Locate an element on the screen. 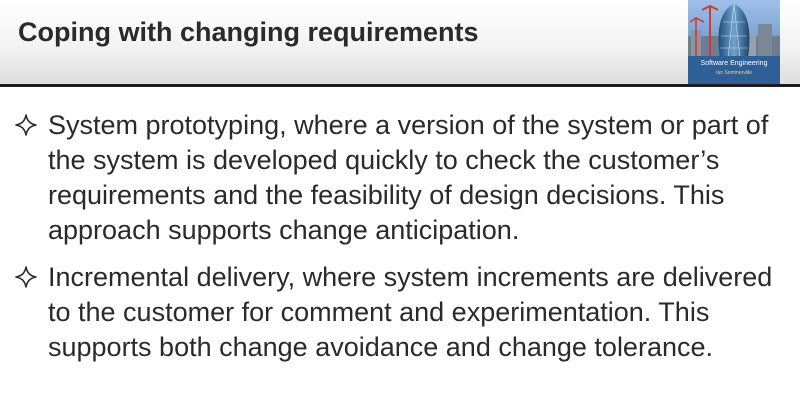  cover-author-text: Ian Sommerville is located at coordinates (734, 73).